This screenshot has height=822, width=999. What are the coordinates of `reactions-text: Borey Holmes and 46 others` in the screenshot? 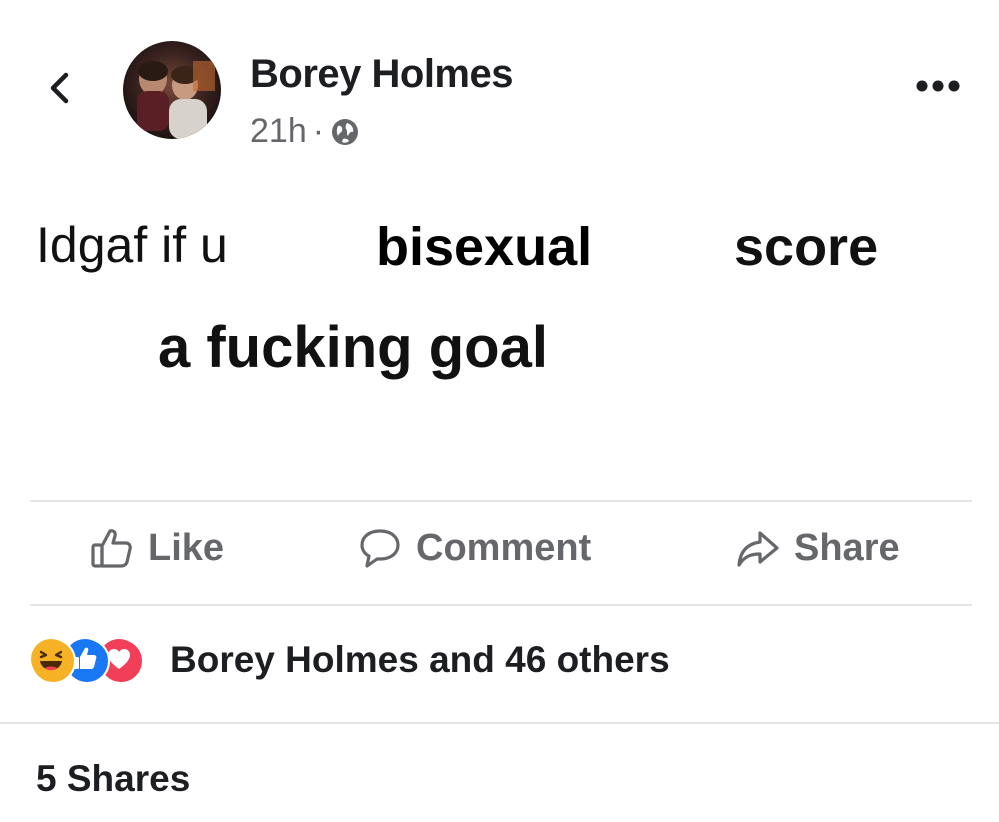 It's located at (420, 659).